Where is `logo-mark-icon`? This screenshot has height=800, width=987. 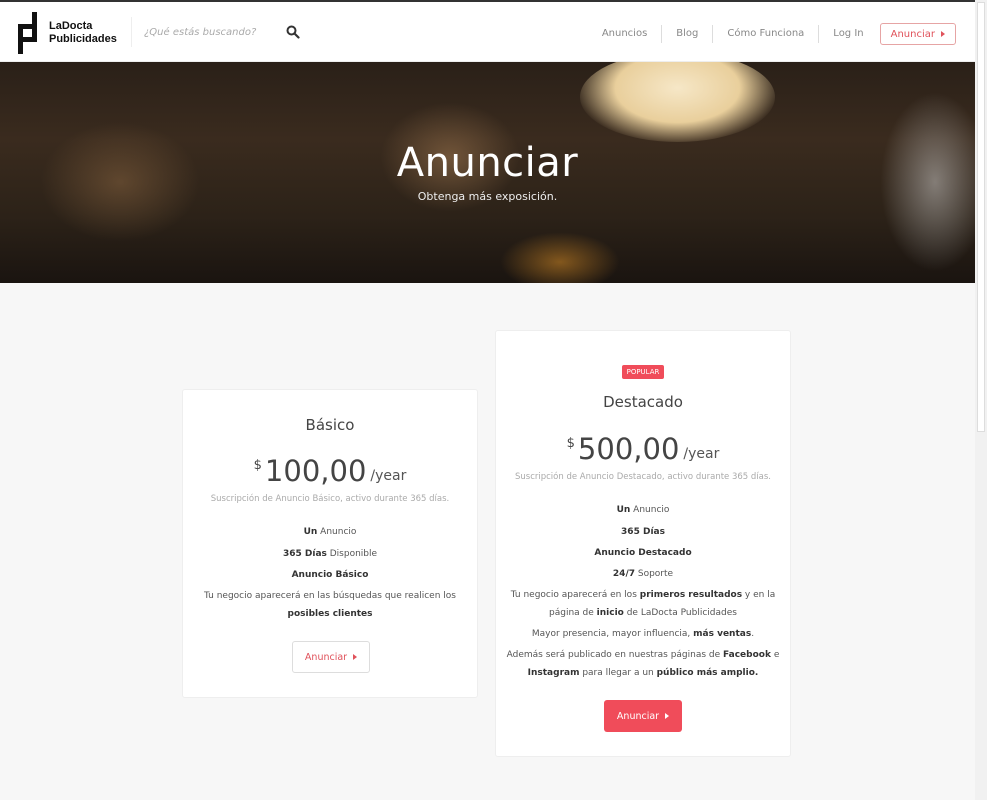 logo-mark-icon is located at coordinates (29, 33).